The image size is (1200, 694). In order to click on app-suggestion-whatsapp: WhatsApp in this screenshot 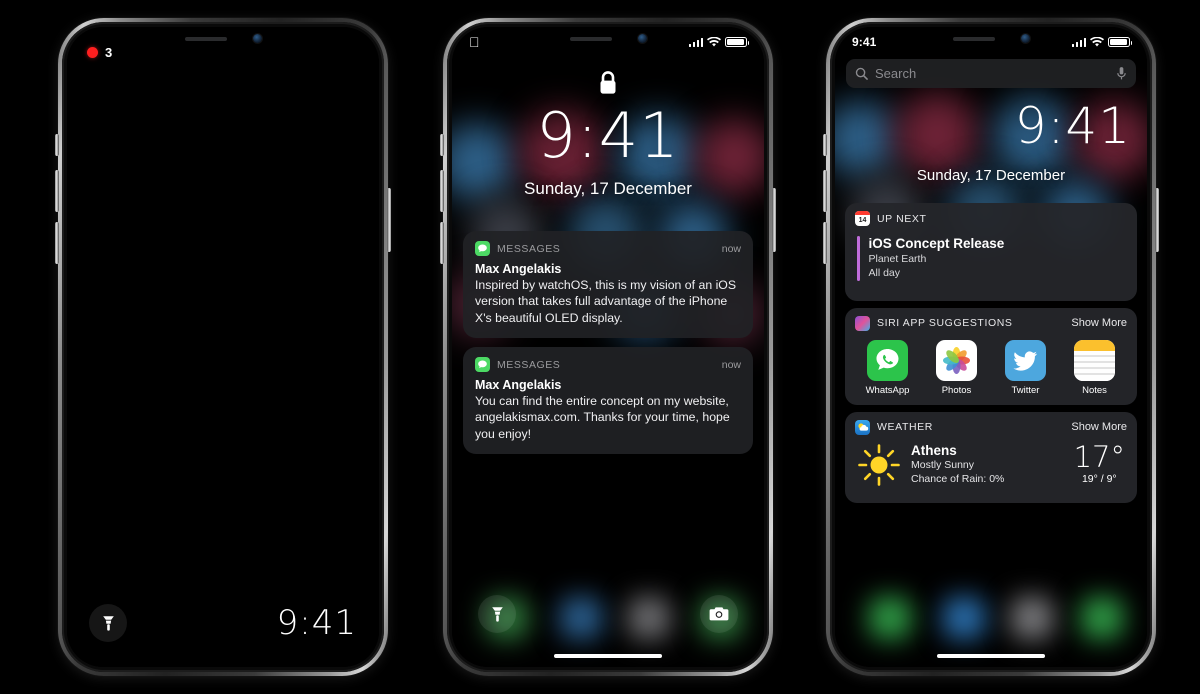, I will do `click(888, 367)`.